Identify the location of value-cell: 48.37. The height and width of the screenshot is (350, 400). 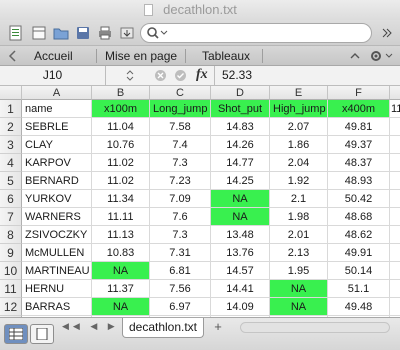
(359, 163).